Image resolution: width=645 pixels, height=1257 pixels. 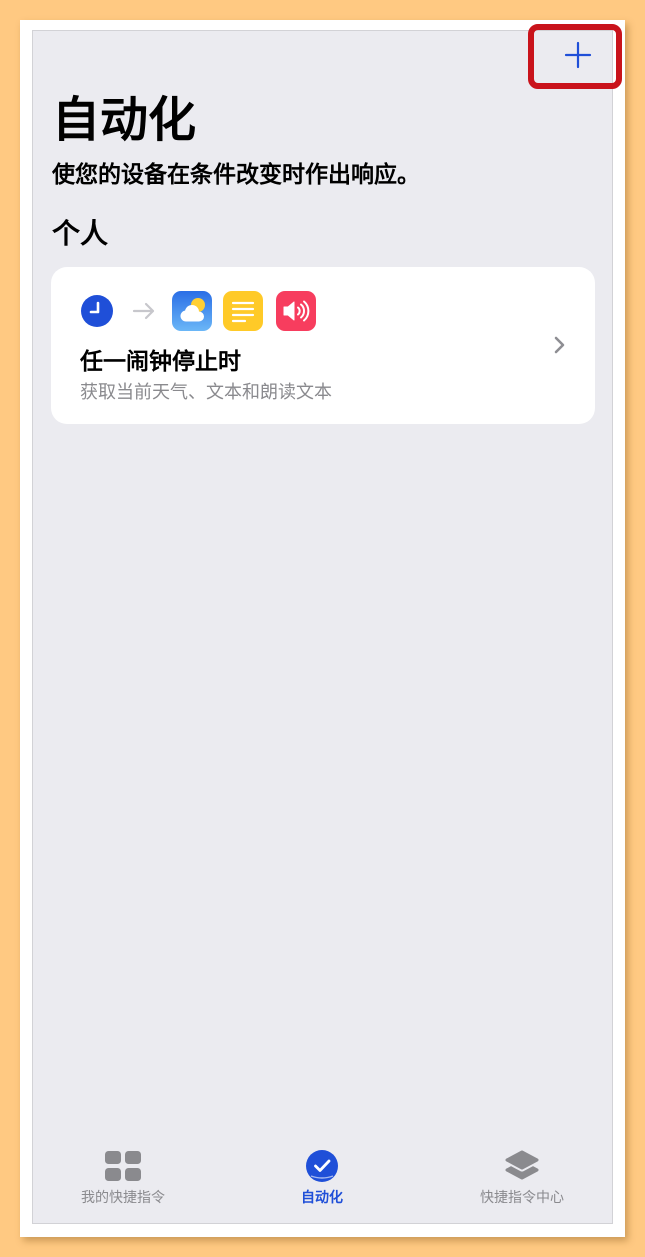 I want to click on tab-my-shortcuts: 我的快捷指令, so click(x=123, y=1183).